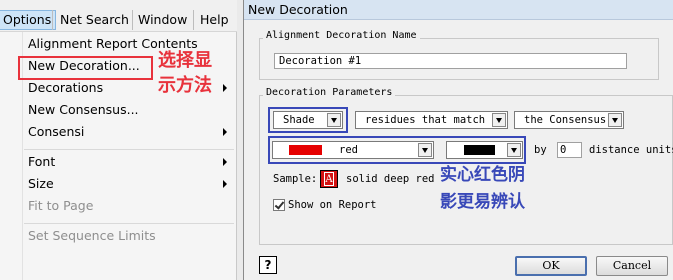 Image resolution: width=673 pixels, height=280 pixels. Describe the element at coordinates (450, 61) in the screenshot. I see `decoration-name-input: Decoration #1` at that location.